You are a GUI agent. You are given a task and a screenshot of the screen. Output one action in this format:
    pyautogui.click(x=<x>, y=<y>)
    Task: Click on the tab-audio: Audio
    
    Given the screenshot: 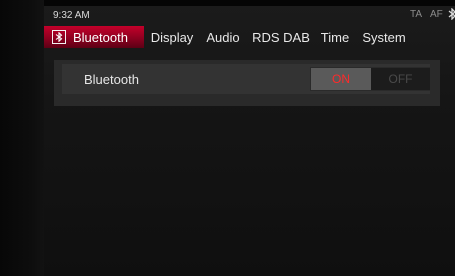 What is the action you would take?
    pyautogui.click(x=223, y=37)
    